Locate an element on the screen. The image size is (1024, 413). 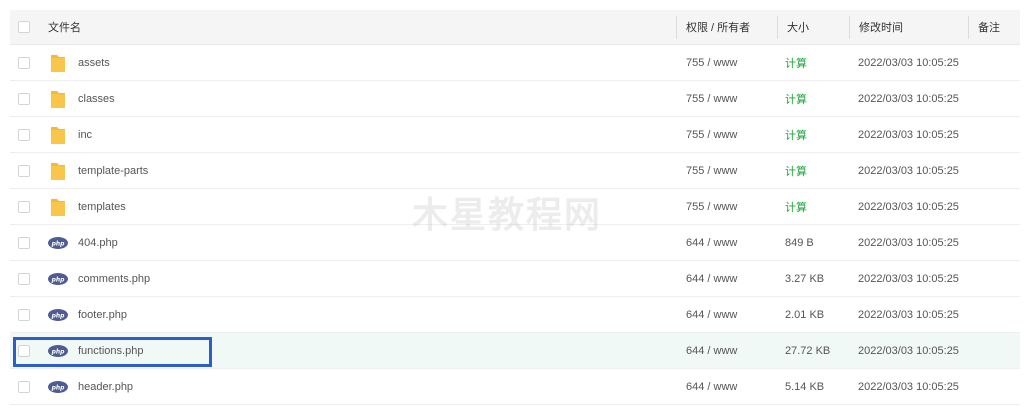
select-all-checkbox is located at coordinates (24, 27).